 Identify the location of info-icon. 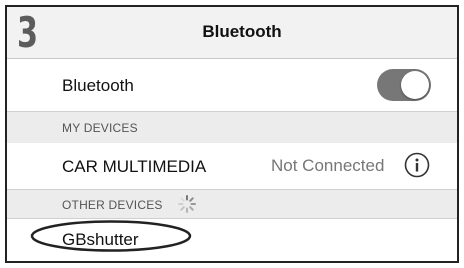
(417, 165).